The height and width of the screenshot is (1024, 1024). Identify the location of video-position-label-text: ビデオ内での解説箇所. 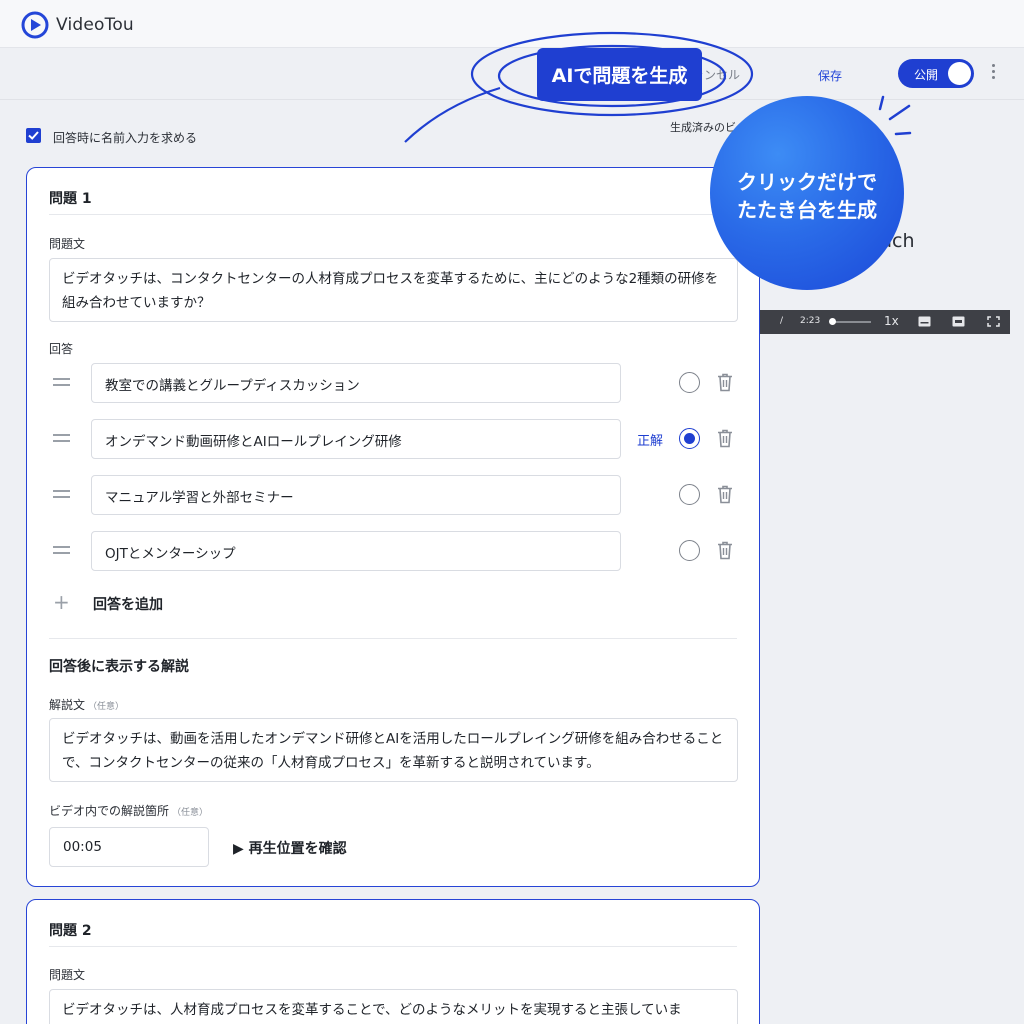
(109, 811).